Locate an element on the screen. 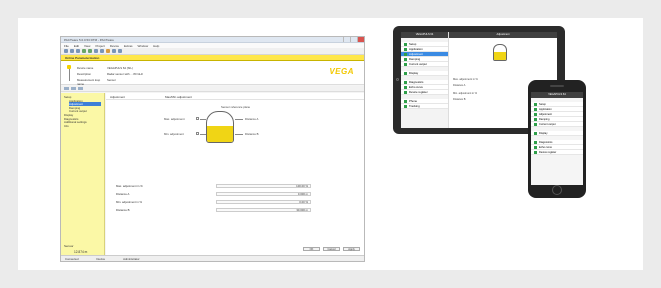 Image resolution: width=661 pixels, height=288 pixels. tablet-row-label: Min. adjustment in % is located at coordinates (465, 93).